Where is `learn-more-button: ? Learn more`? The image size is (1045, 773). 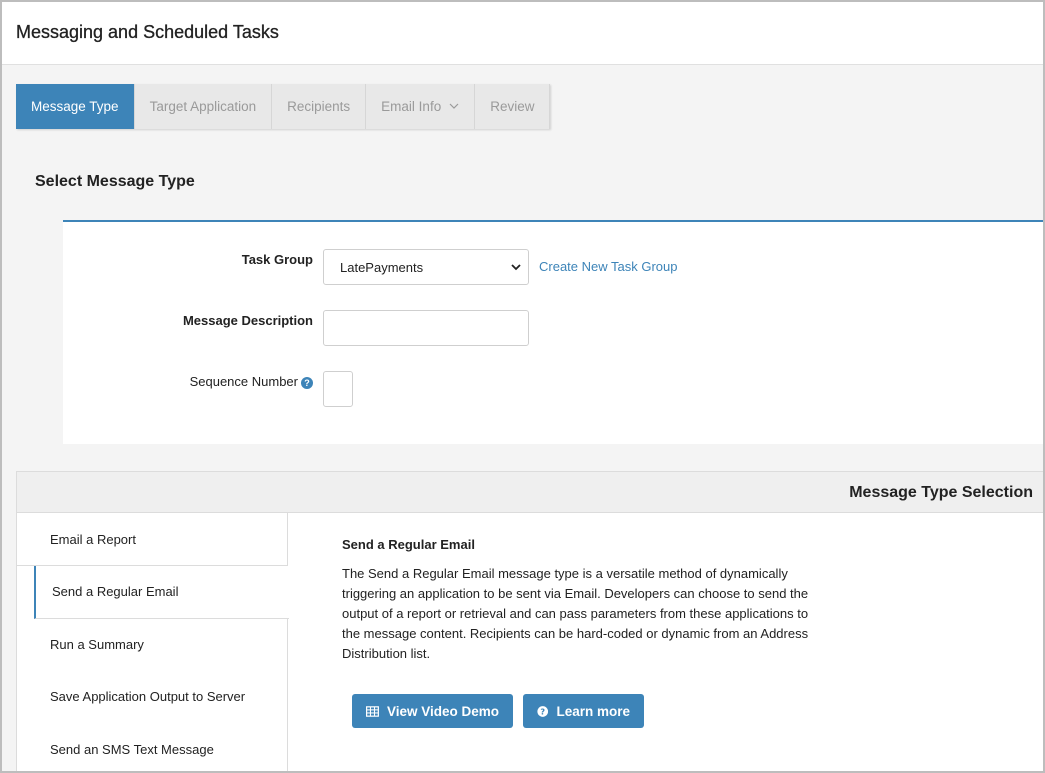
learn-more-button: ? Learn more is located at coordinates (583, 711).